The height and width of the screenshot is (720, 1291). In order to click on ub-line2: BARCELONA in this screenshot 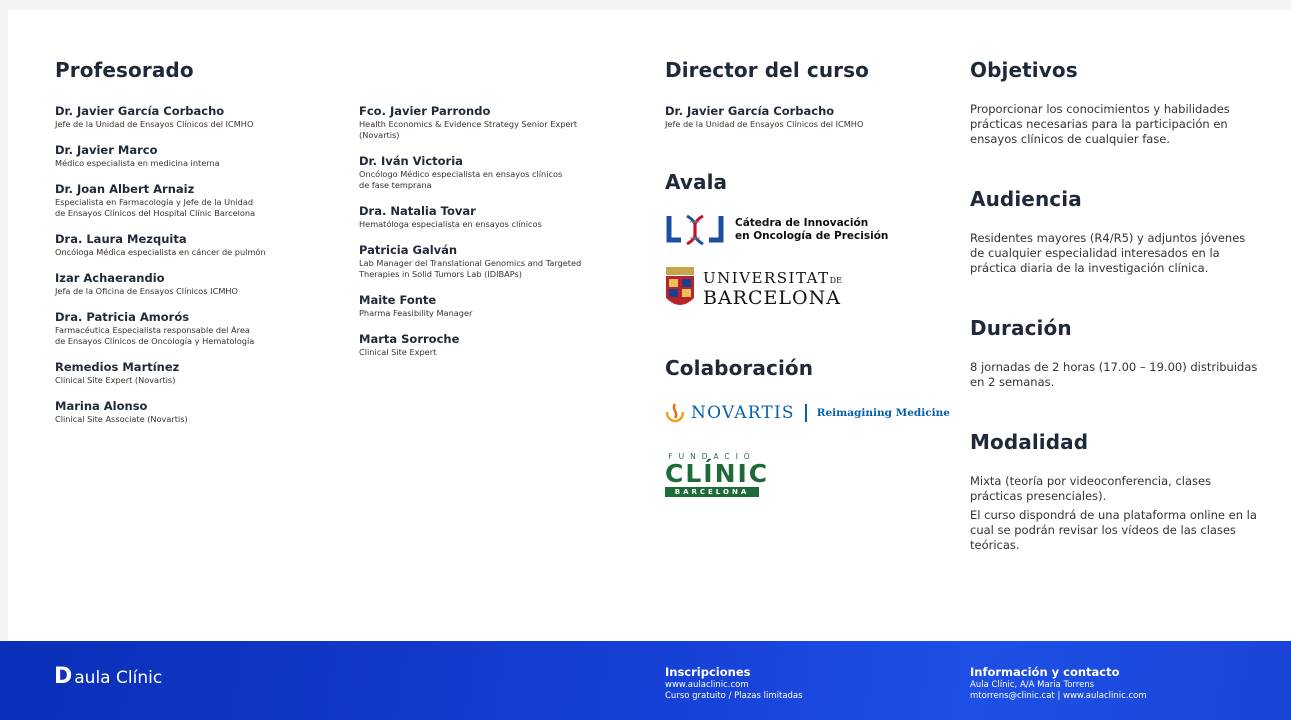, I will do `click(772, 298)`.